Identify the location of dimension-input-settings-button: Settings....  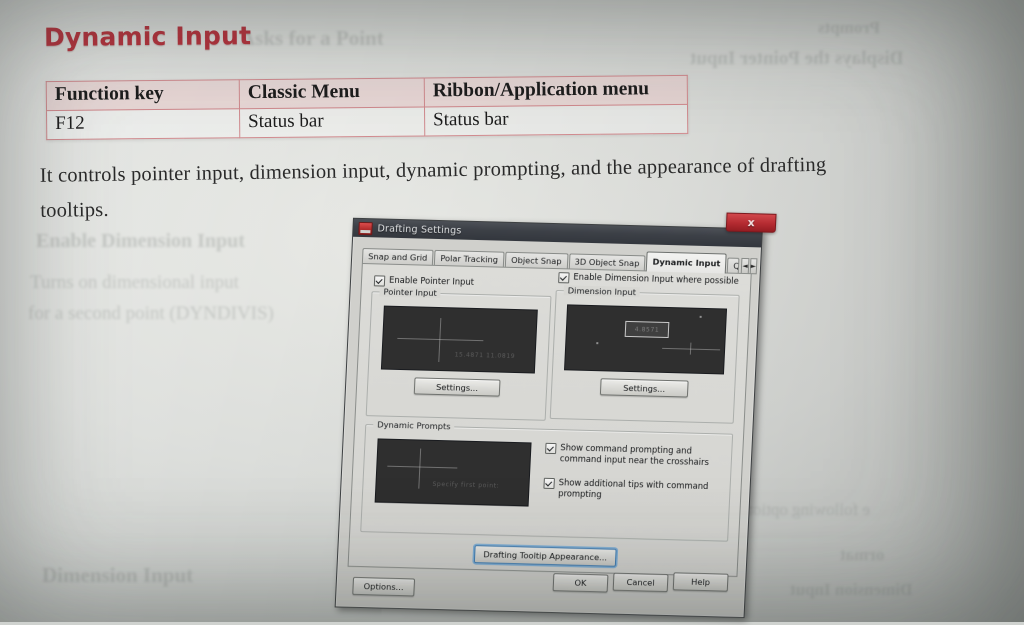
(644, 388).